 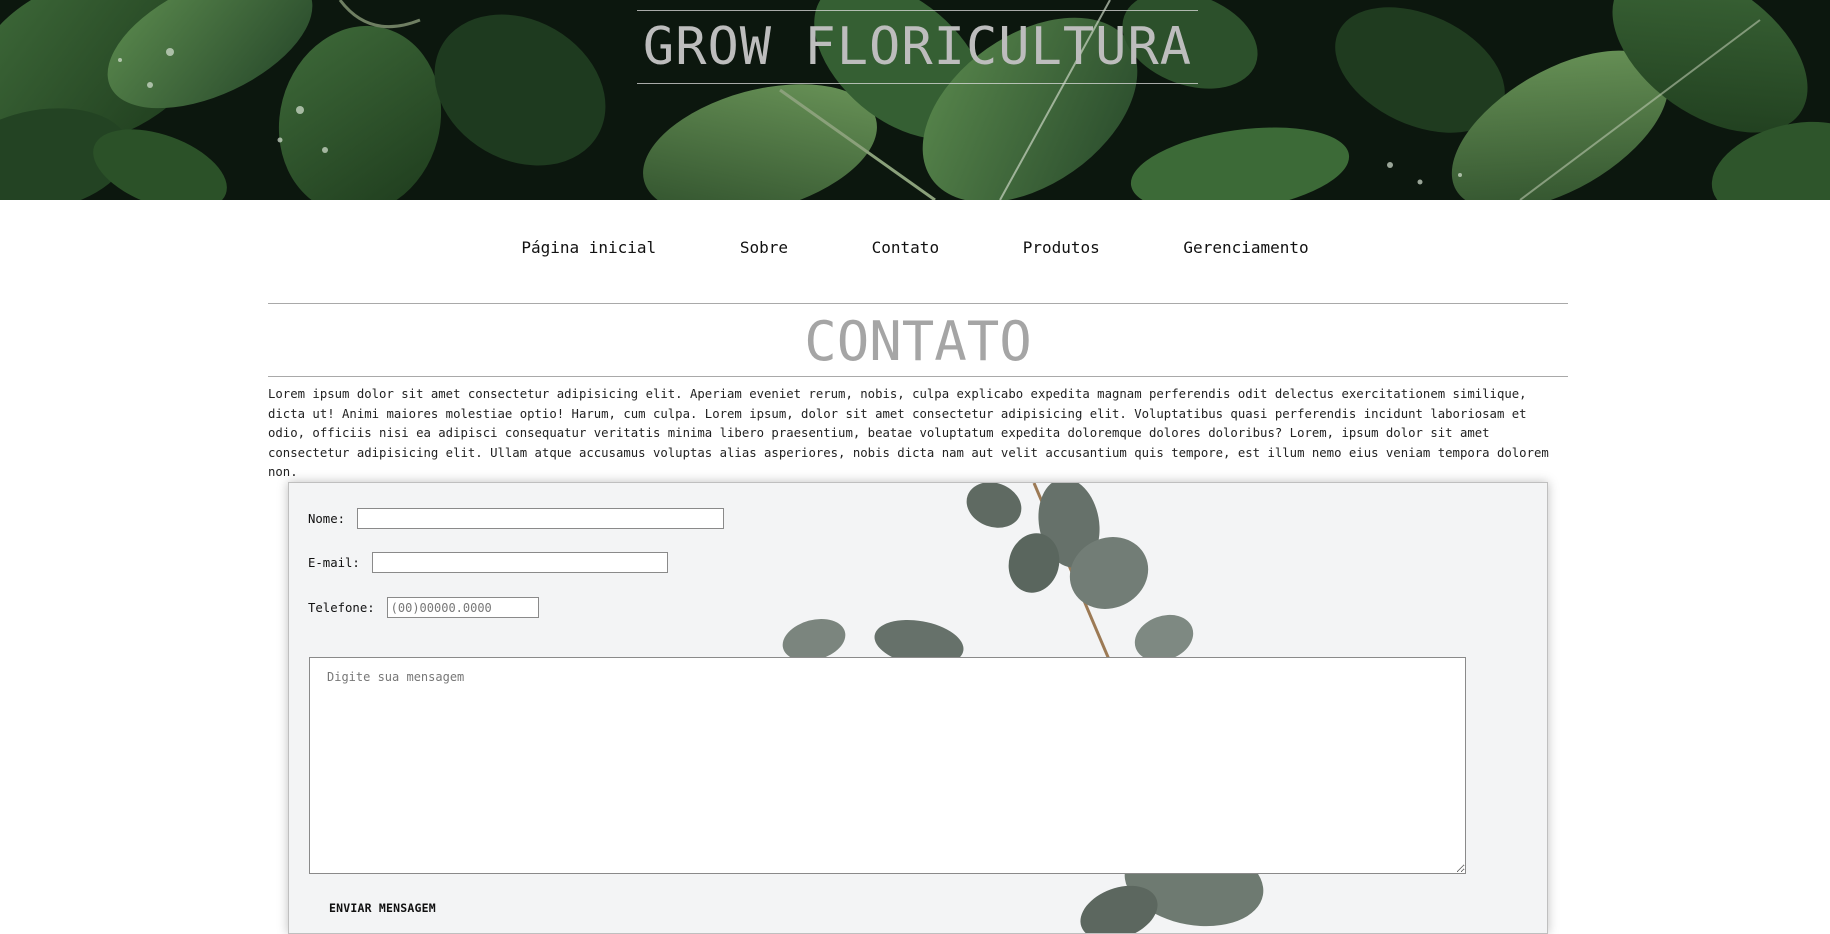 I want to click on name-field-row: Nome:, so click(x=516, y=518).